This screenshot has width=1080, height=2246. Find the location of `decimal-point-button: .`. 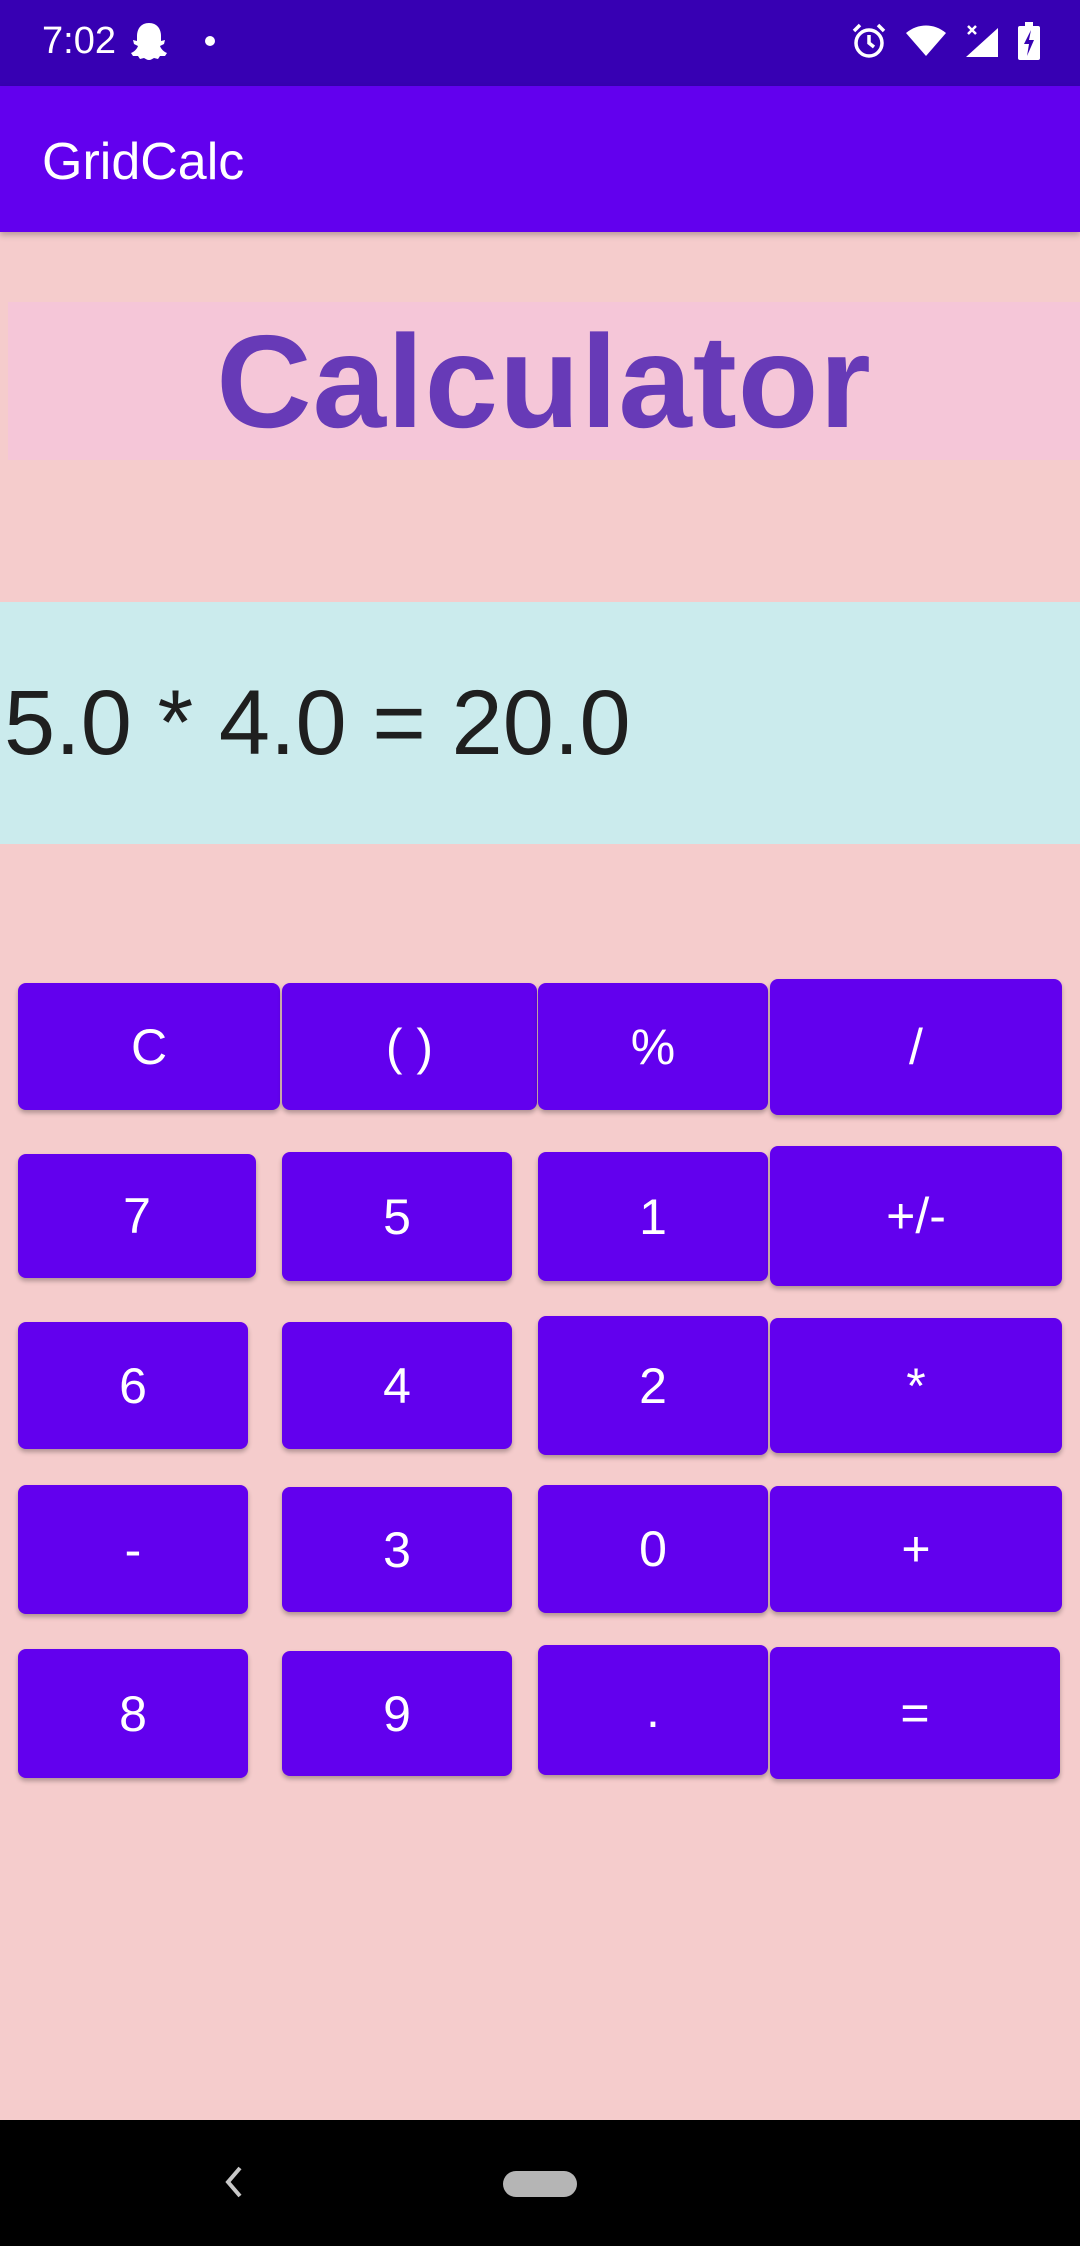

decimal-point-button: . is located at coordinates (653, 1710).